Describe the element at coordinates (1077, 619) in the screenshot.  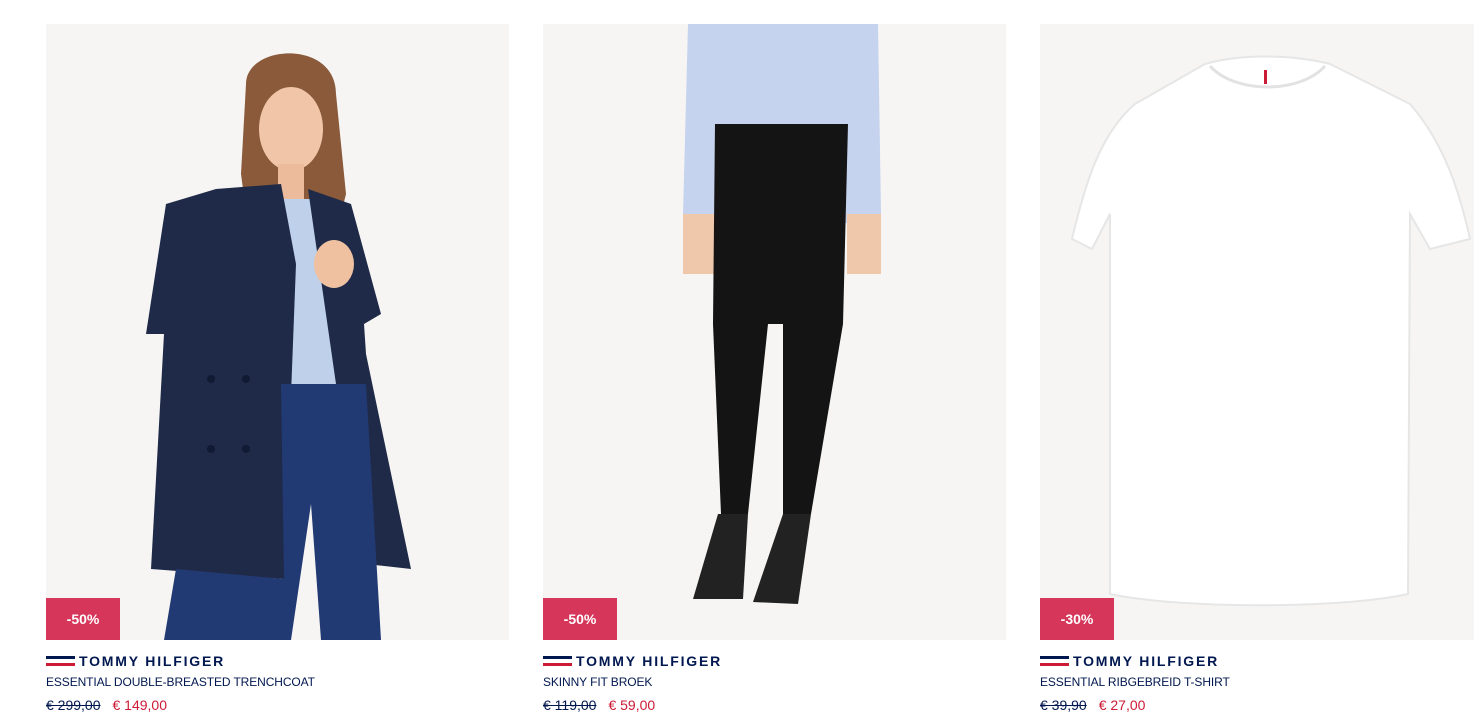
I see `discount-badge: -30%` at that location.